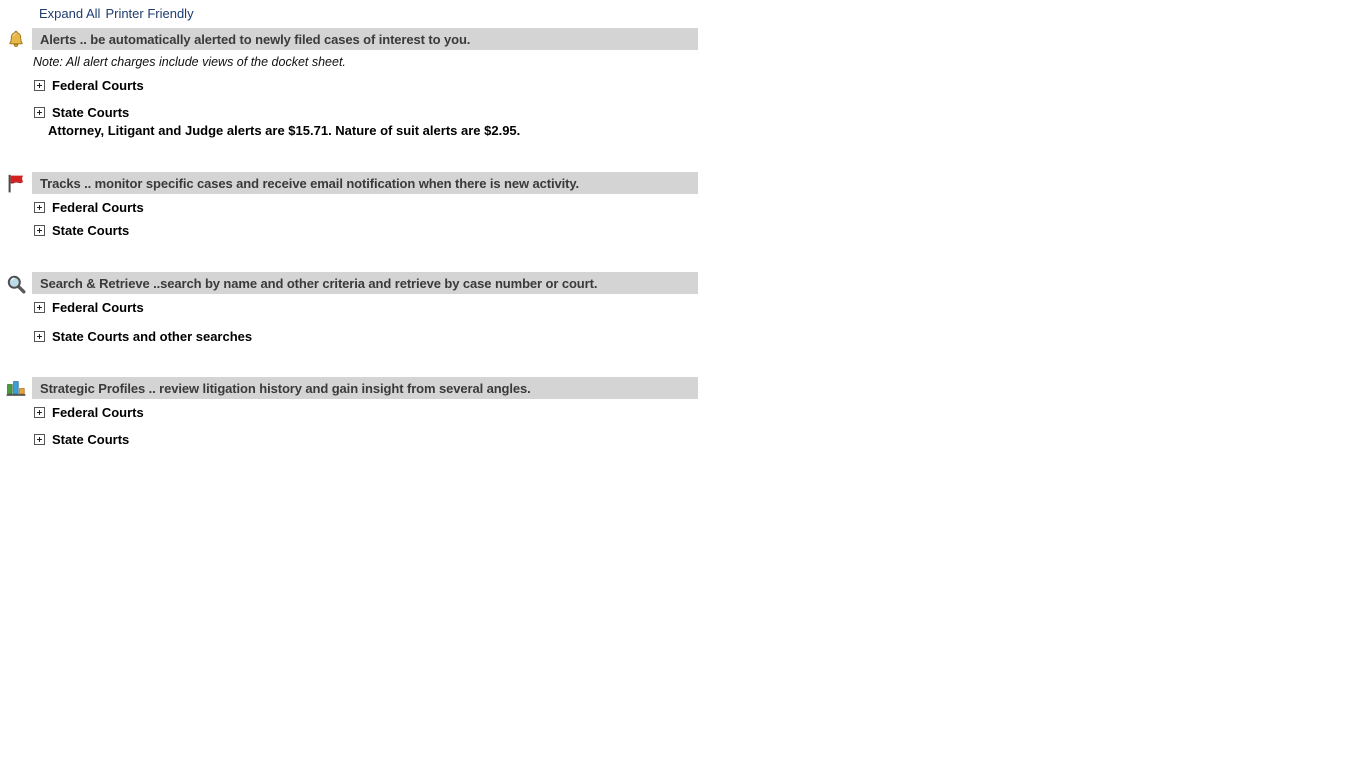 The height and width of the screenshot is (768, 1366). Describe the element at coordinates (16, 284) in the screenshot. I see `search-icon` at that location.